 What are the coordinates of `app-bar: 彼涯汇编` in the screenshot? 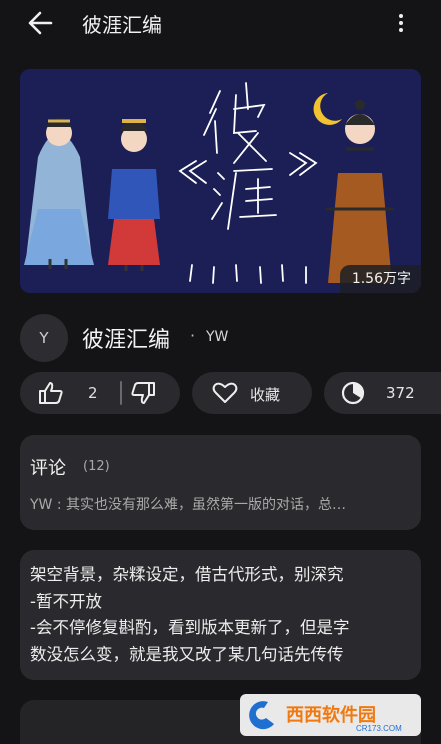 It's located at (220, 23).